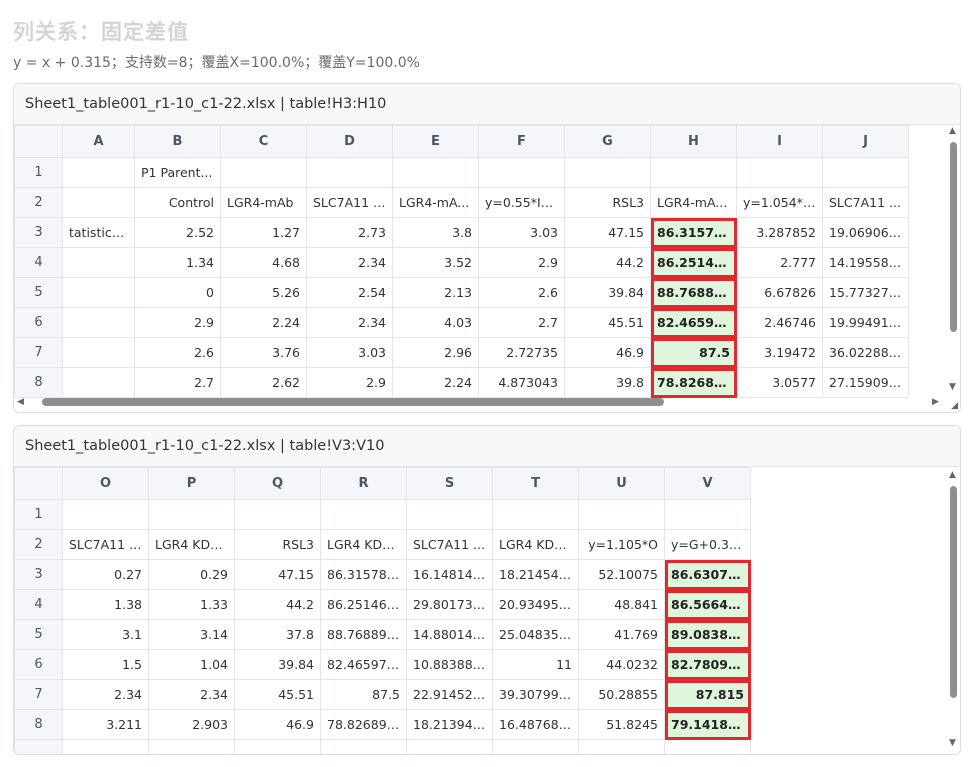 This screenshot has width=972, height=767. I want to click on horizontal-scroll-thumb, so click(353, 402).